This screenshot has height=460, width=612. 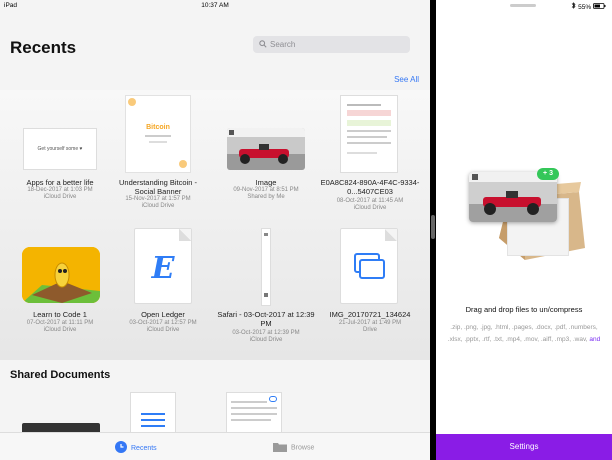 I want to click on tab-bar: Recents Browse, so click(x=215, y=446).